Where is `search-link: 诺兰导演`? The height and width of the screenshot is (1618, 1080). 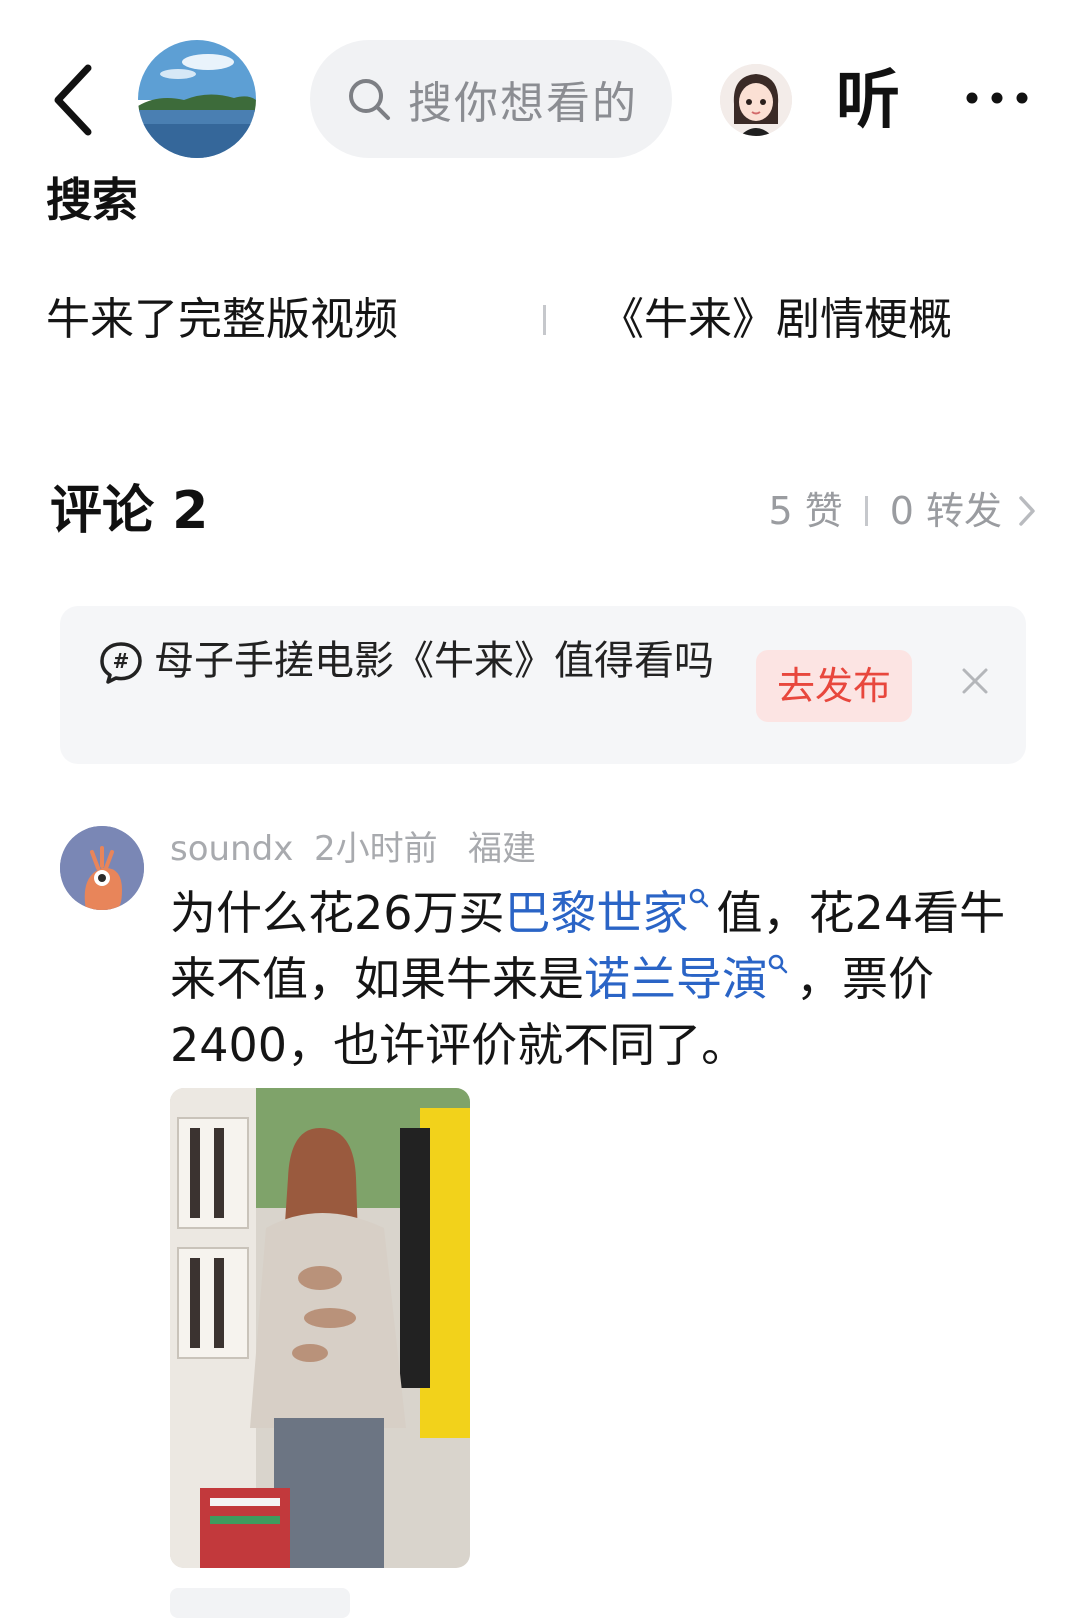
search-link: 诺兰导演 is located at coordinates (690, 979).